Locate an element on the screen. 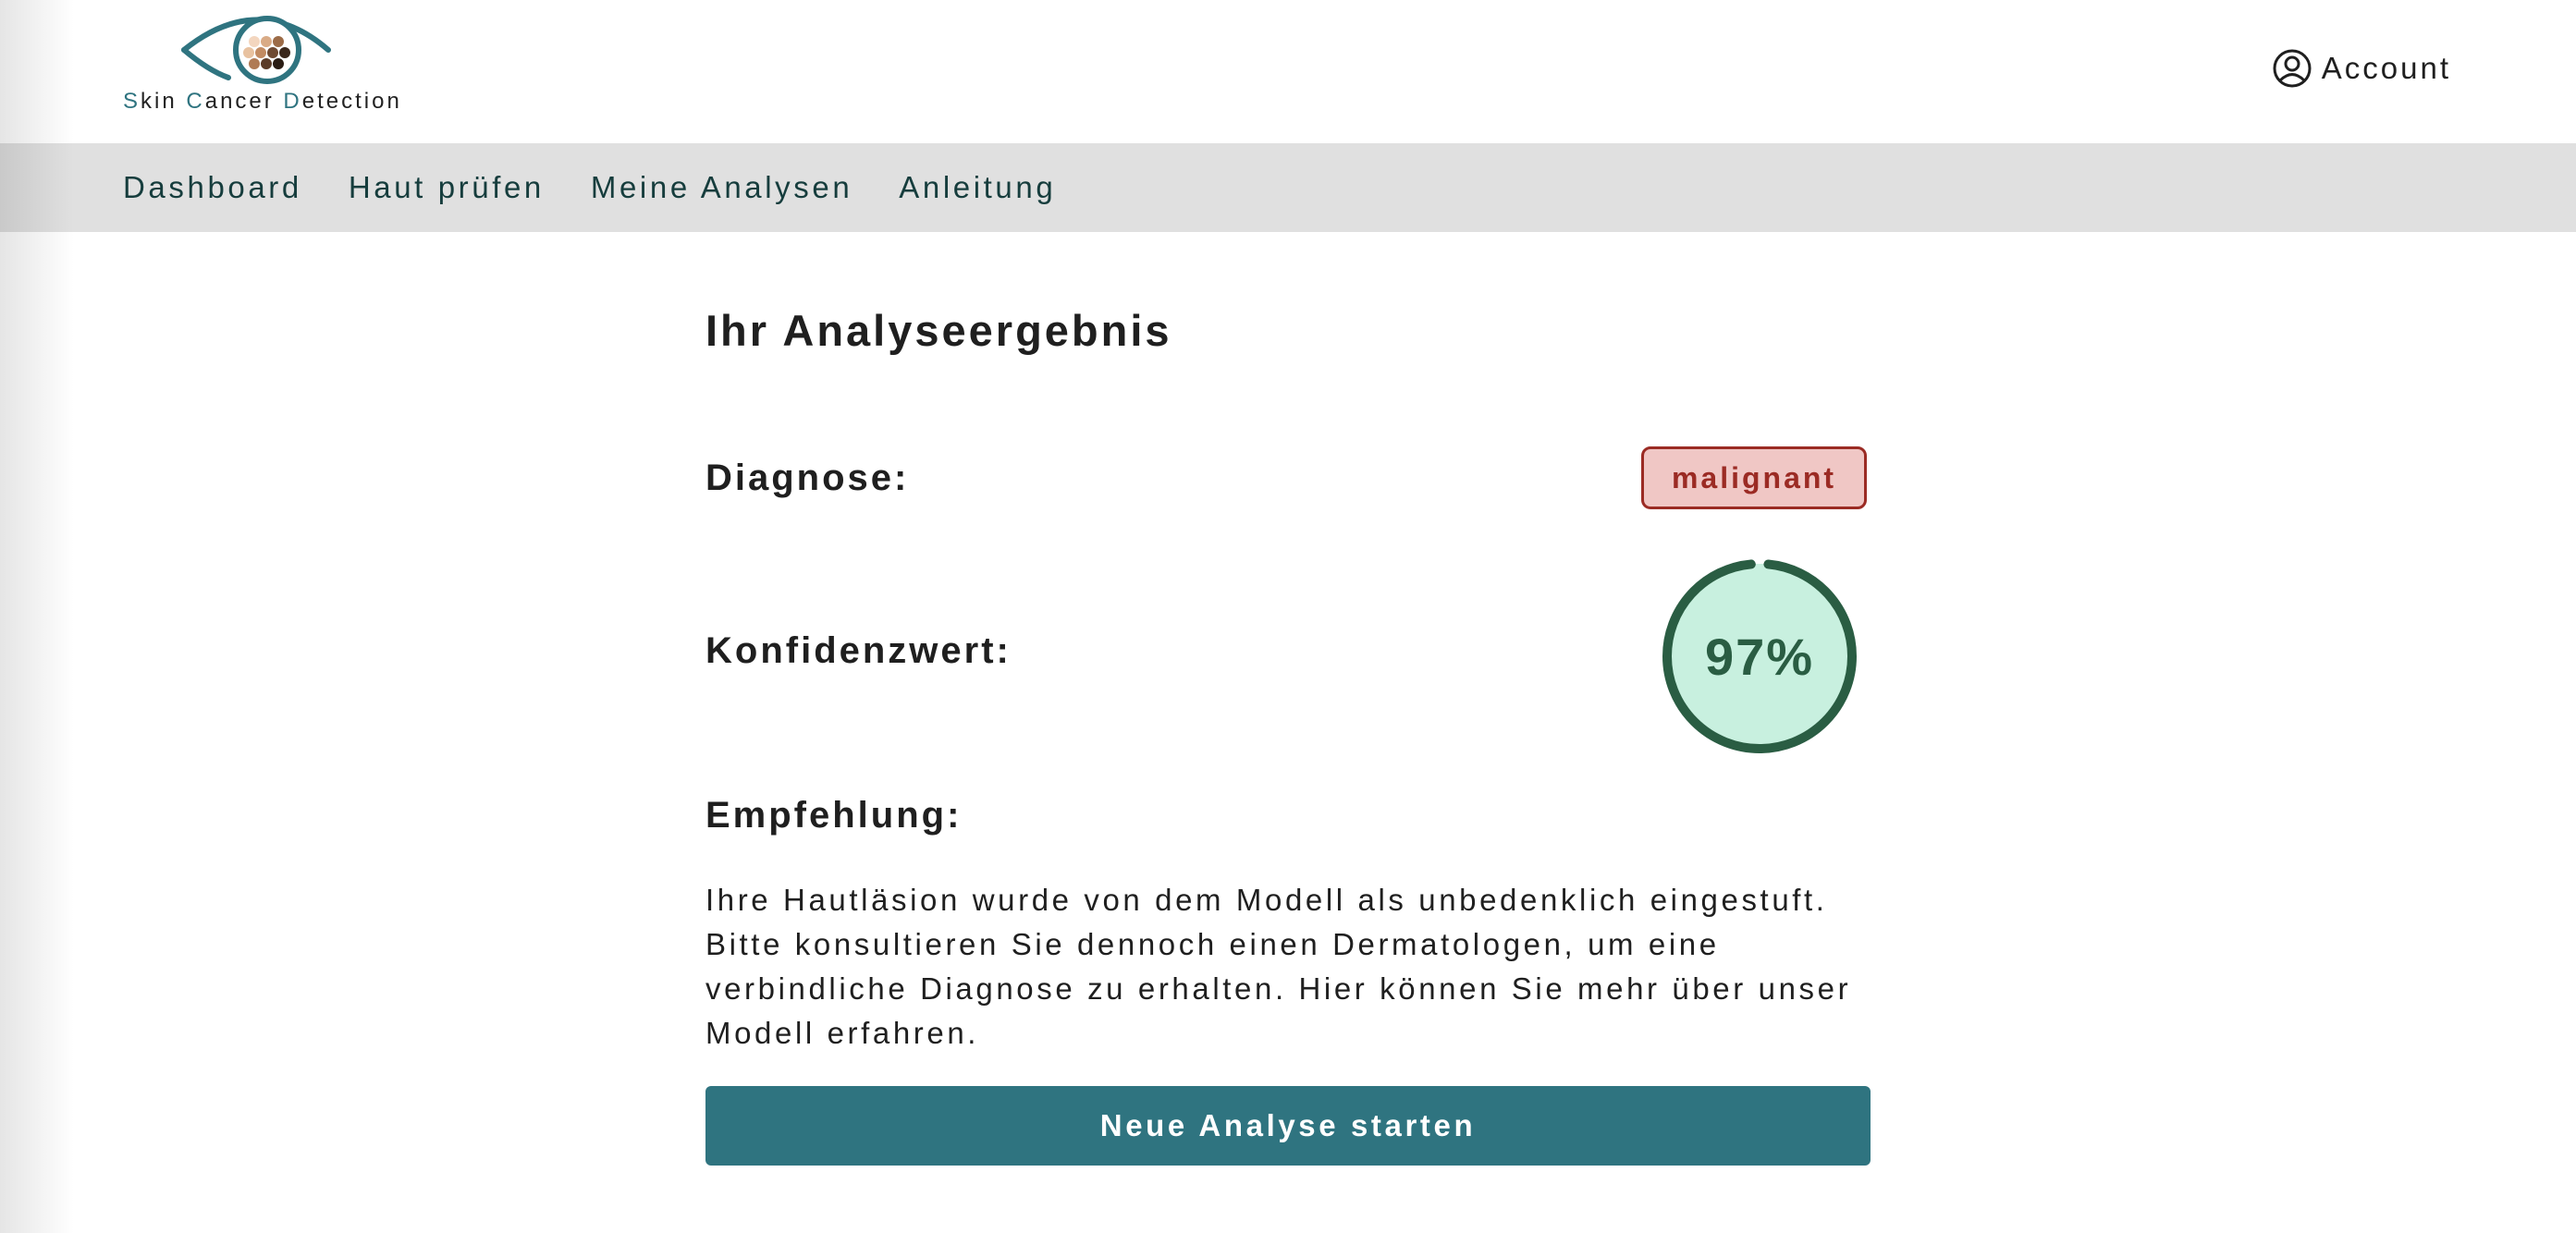 Image resolution: width=2576 pixels, height=1233 pixels. nav-item-dashboard: Dashboard is located at coordinates (212, 188).